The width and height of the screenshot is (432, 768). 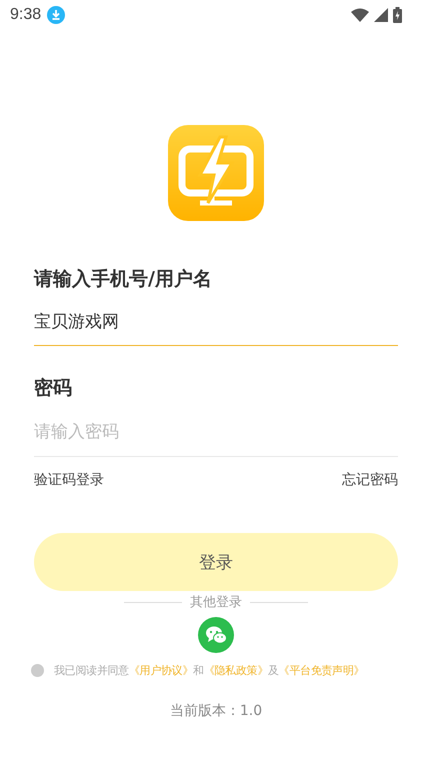 What do you see at coordinates (209, 670) in the screenshot?
I see `agreement-text: 我已阅读并同意《用户协议》和《隐私政策》及《平台免责声明》` at bounding box center [209, 670].